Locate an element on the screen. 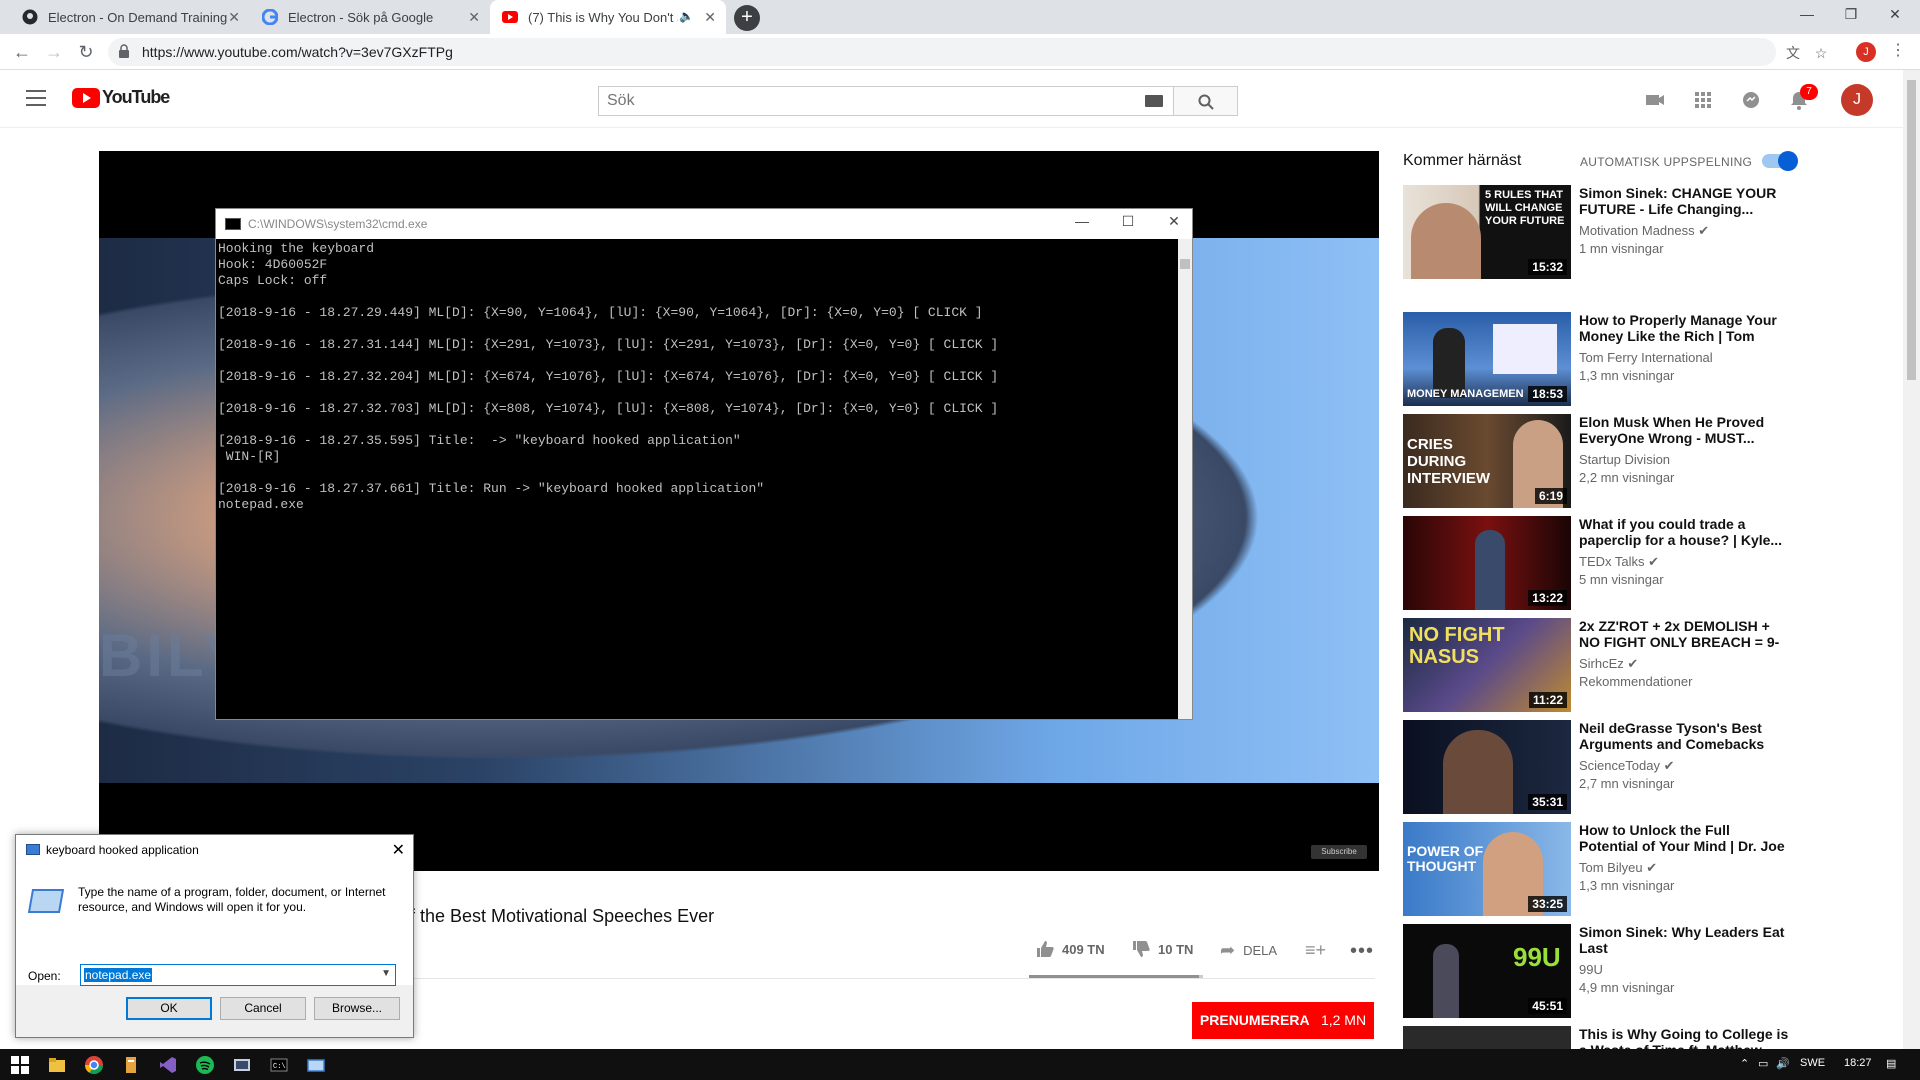 This screenshot has height=1080, width=1920. translate-icon: 文 is located at coordinates (1793, 53).